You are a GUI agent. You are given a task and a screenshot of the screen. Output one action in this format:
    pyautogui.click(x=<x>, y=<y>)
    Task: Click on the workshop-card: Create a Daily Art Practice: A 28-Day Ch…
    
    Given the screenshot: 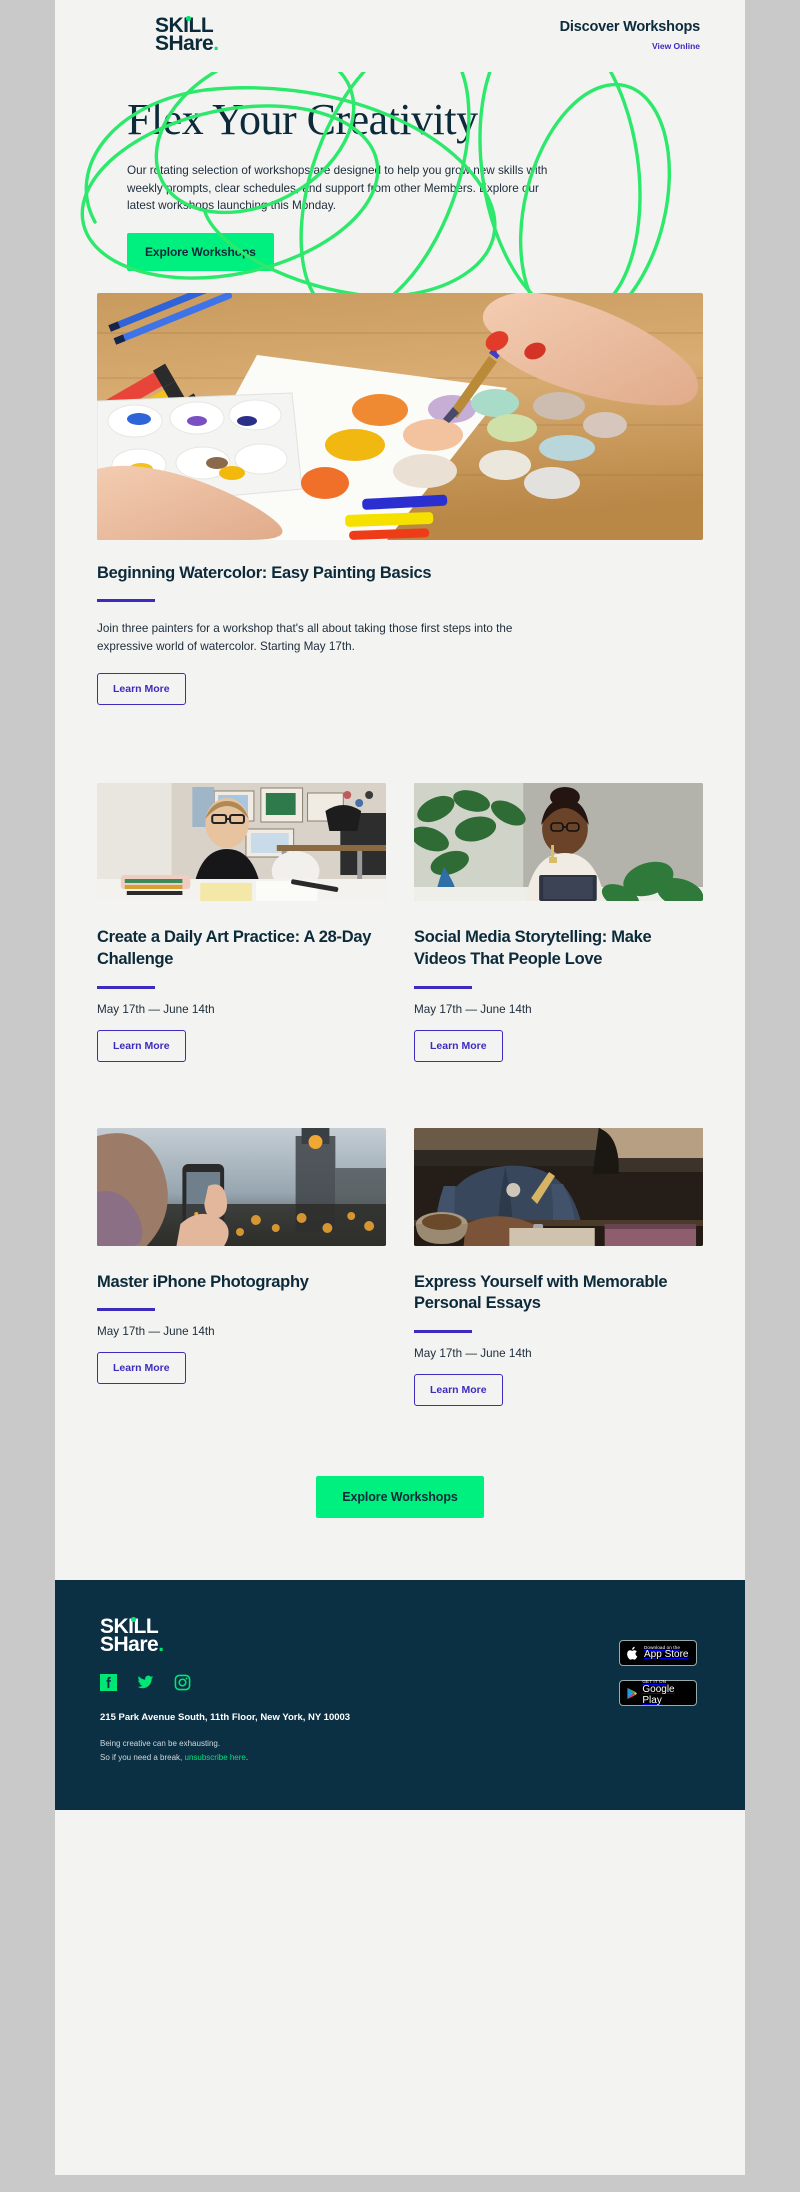 What is the action you would take?
    pyautogui.click(x=241, y=922)
    